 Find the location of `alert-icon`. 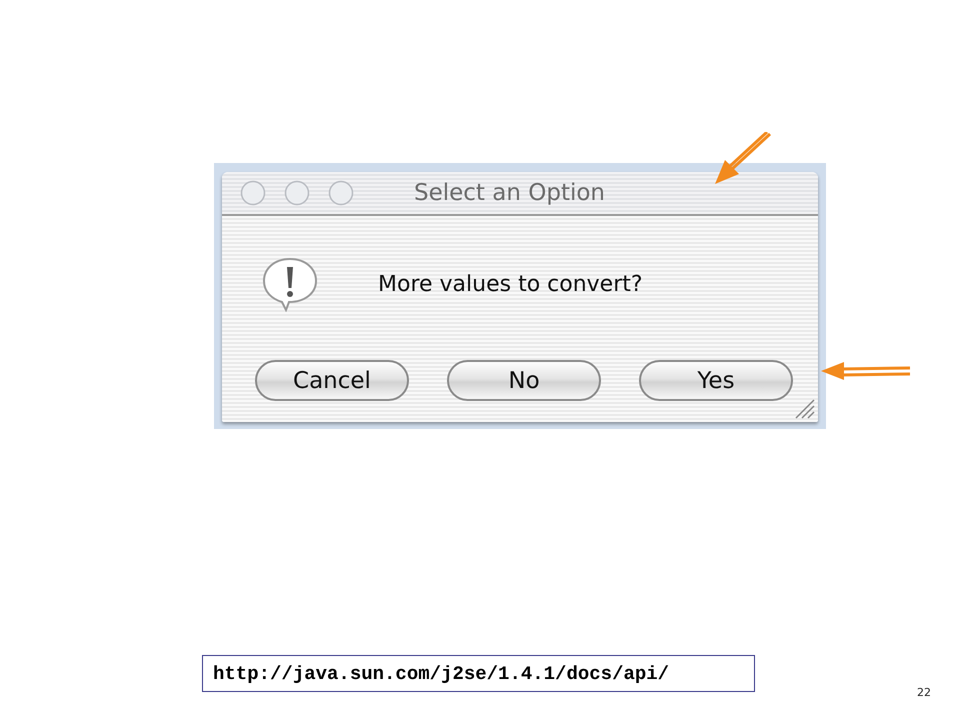

alert-icon is located at coordinates (290, 284).